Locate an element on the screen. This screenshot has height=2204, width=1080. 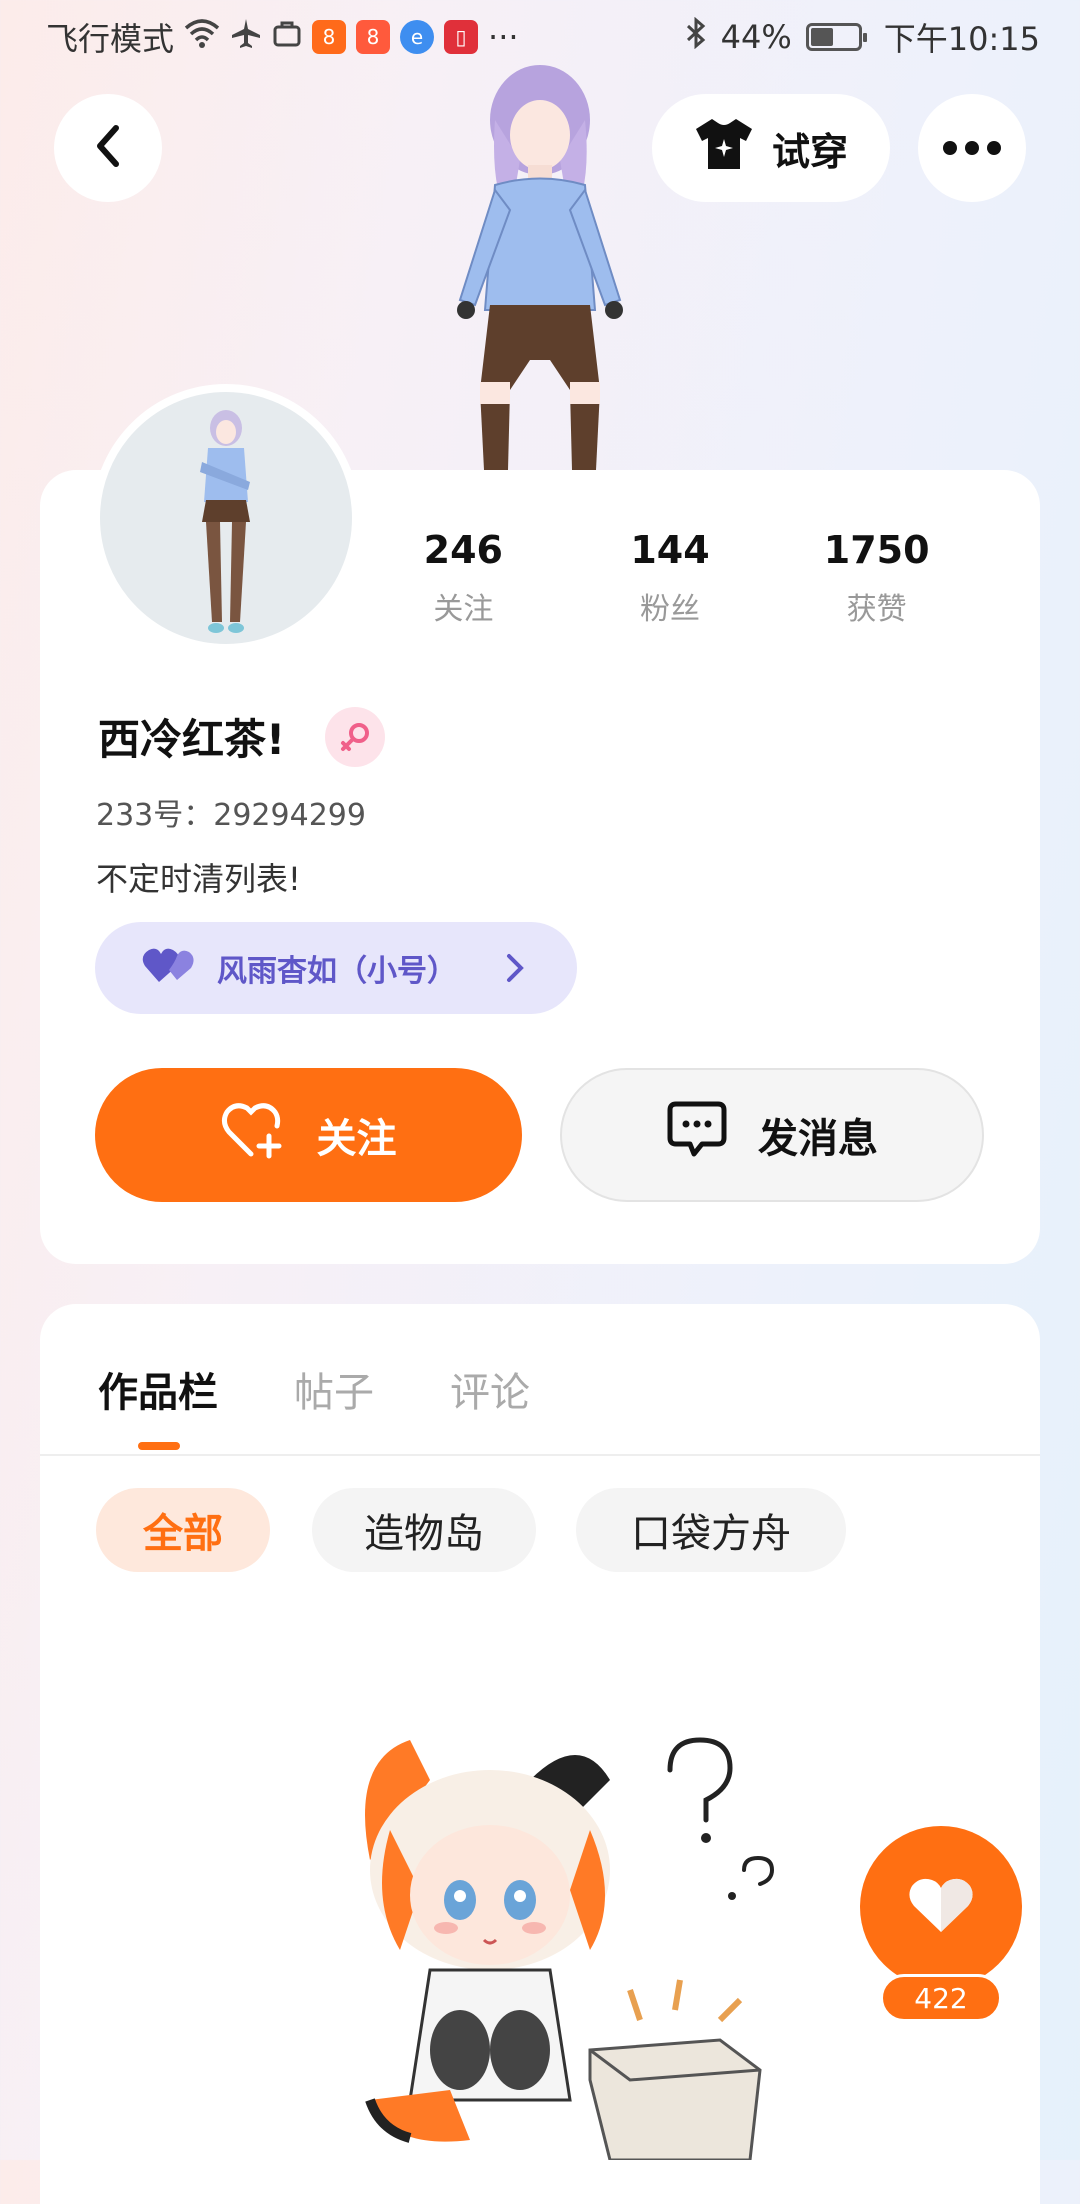
stat-value: 1750 is located at coordinates (876, 550).